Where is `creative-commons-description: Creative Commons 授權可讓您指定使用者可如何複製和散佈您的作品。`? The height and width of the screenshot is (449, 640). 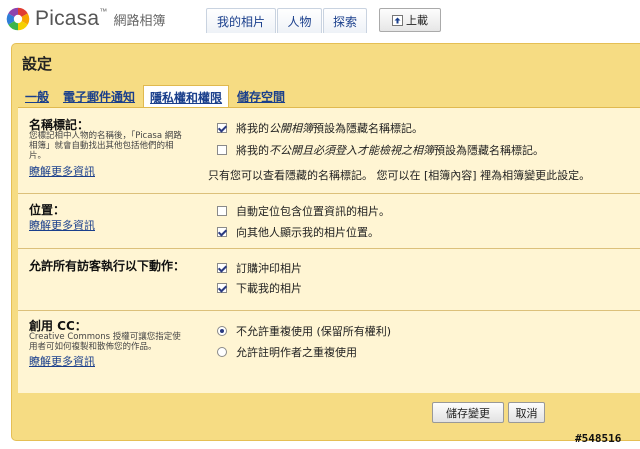
creative-commons-description: Creative Commons 授權可讓您指定使用者可如何複製和散佈您的作品。 is located at coordinates (105, 342).